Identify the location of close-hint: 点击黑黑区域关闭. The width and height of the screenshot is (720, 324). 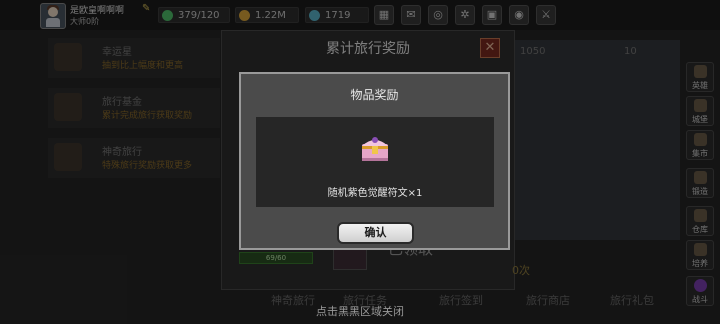
(360, 311).